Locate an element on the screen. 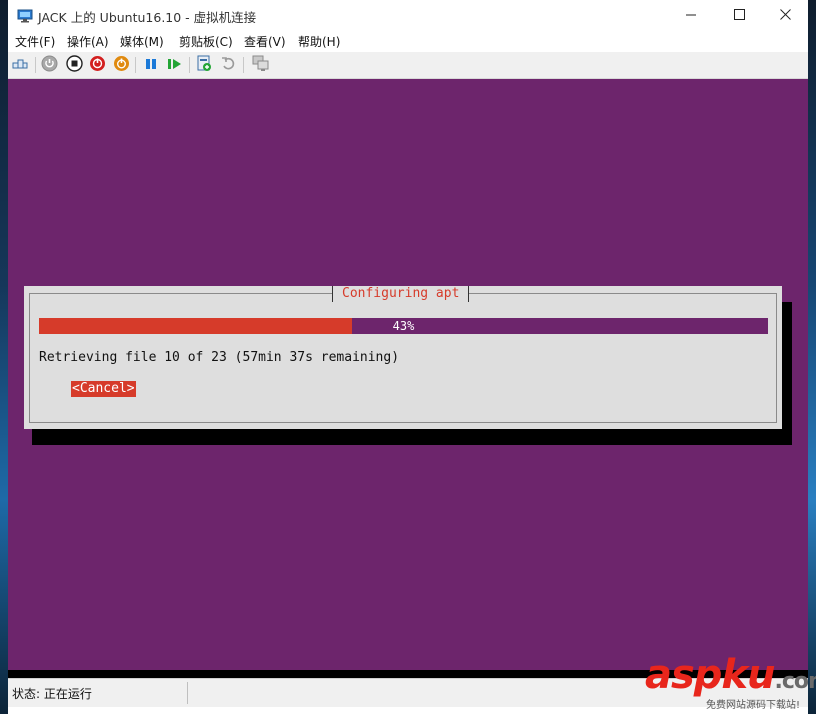 This screenshot has width=816, height=714. menu-bar: 文件(F) 操作(A) 媒体(M) 剪贴板(C) 查看(V) 帮助(H) is located at coordinates (408, 41).